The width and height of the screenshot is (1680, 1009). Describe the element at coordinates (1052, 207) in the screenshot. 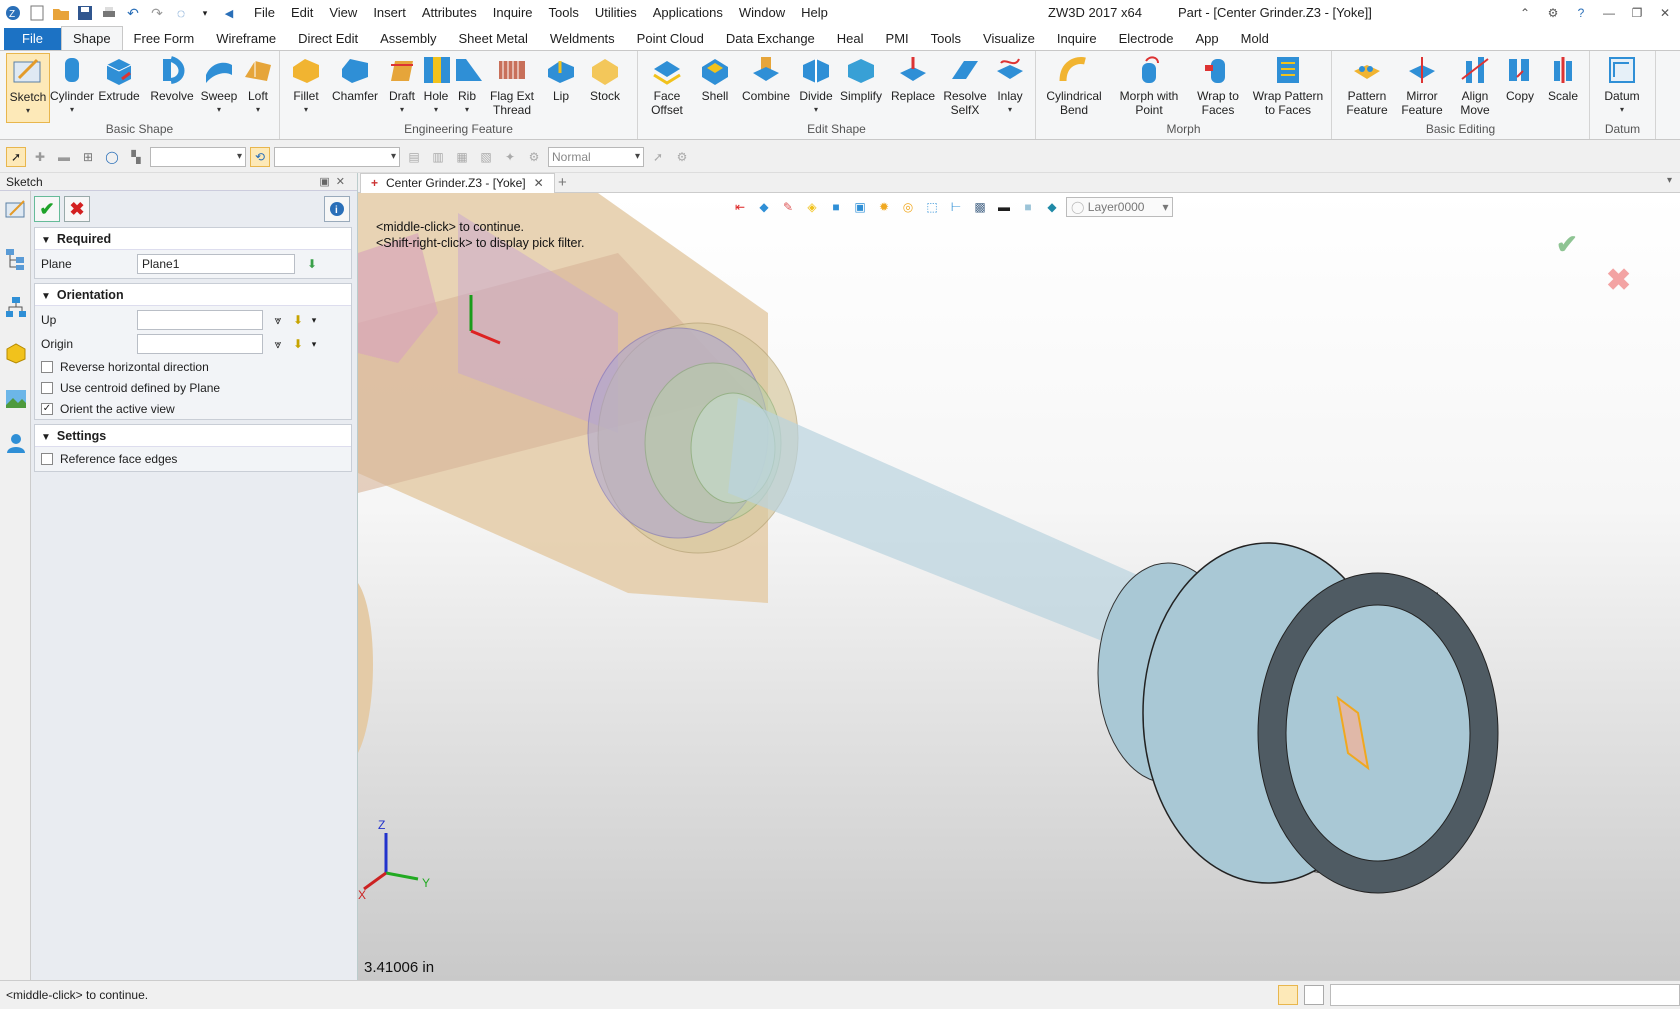

I see `layers-icon: ◆` at that location.